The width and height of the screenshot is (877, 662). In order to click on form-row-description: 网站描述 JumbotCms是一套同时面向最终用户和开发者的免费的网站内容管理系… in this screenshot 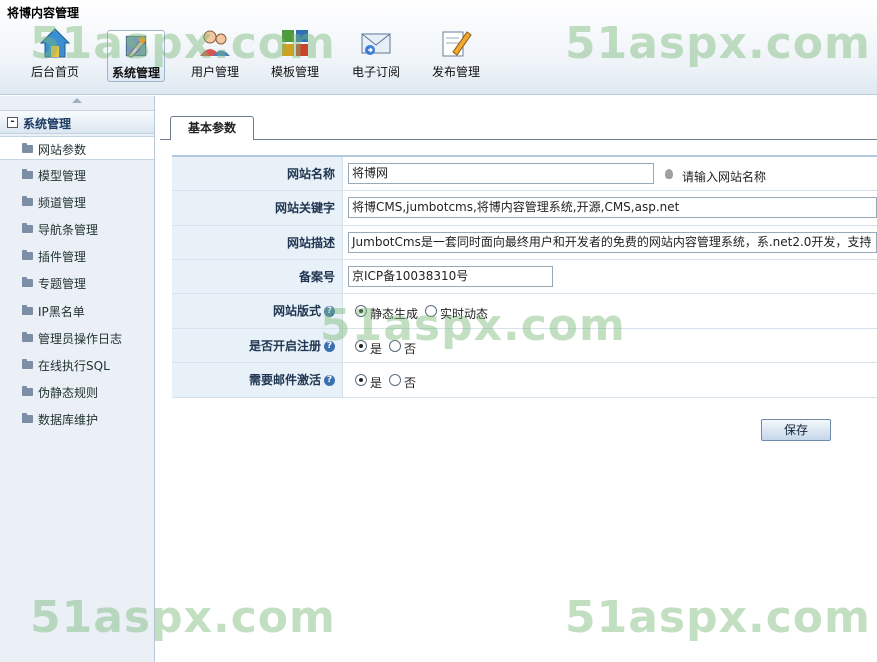, I will do `click(524, 243)`.